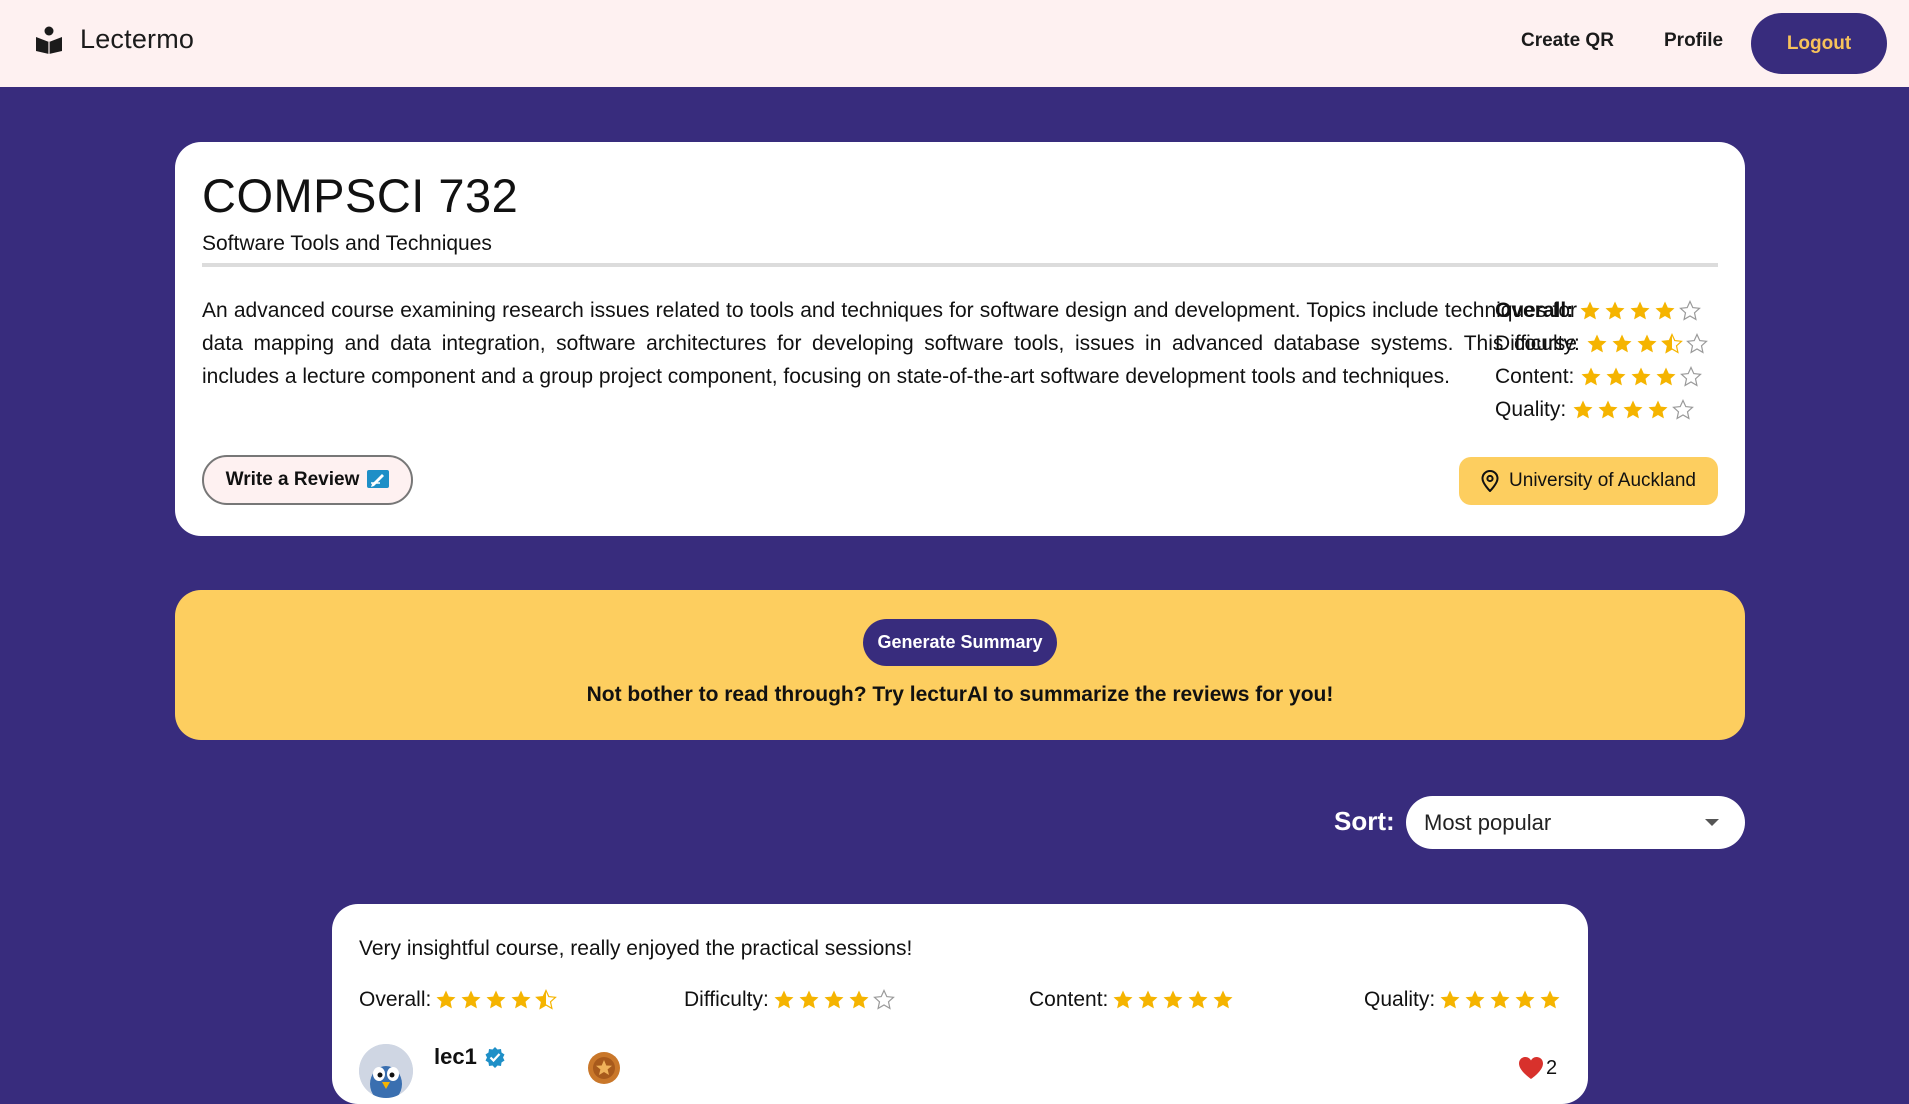  What do you see at coordinates (1819, 43) in the screenshot?
I see `logout-button: Logout` at bounding box center [1819, 43].